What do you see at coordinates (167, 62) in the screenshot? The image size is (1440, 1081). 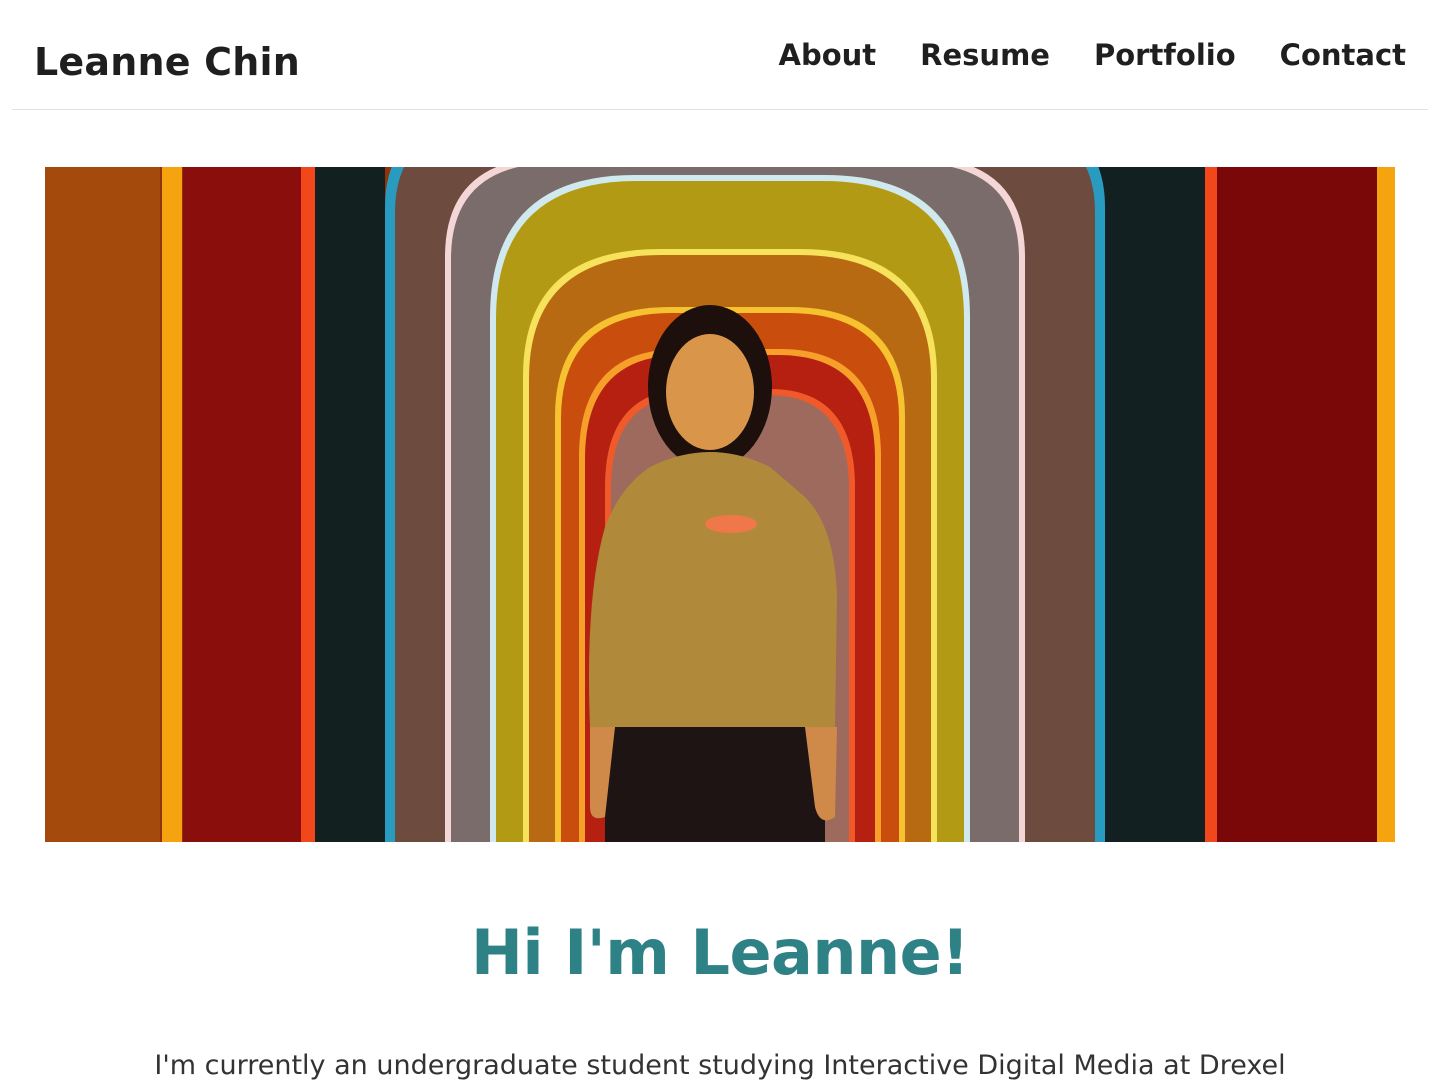 I see `site-brand: Leanne Chin` at bounding box center [167, 62].